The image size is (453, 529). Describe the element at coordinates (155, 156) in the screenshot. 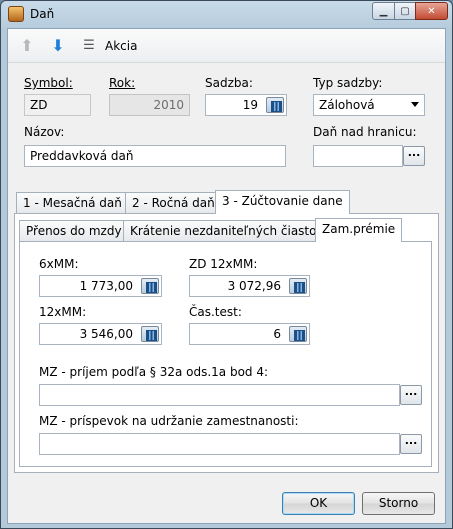

I see `nazov-field: Preddavková daň` at that location.